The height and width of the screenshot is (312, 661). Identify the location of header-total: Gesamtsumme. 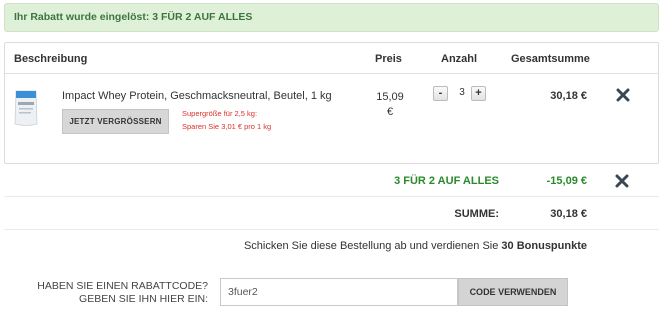
(550, 59).